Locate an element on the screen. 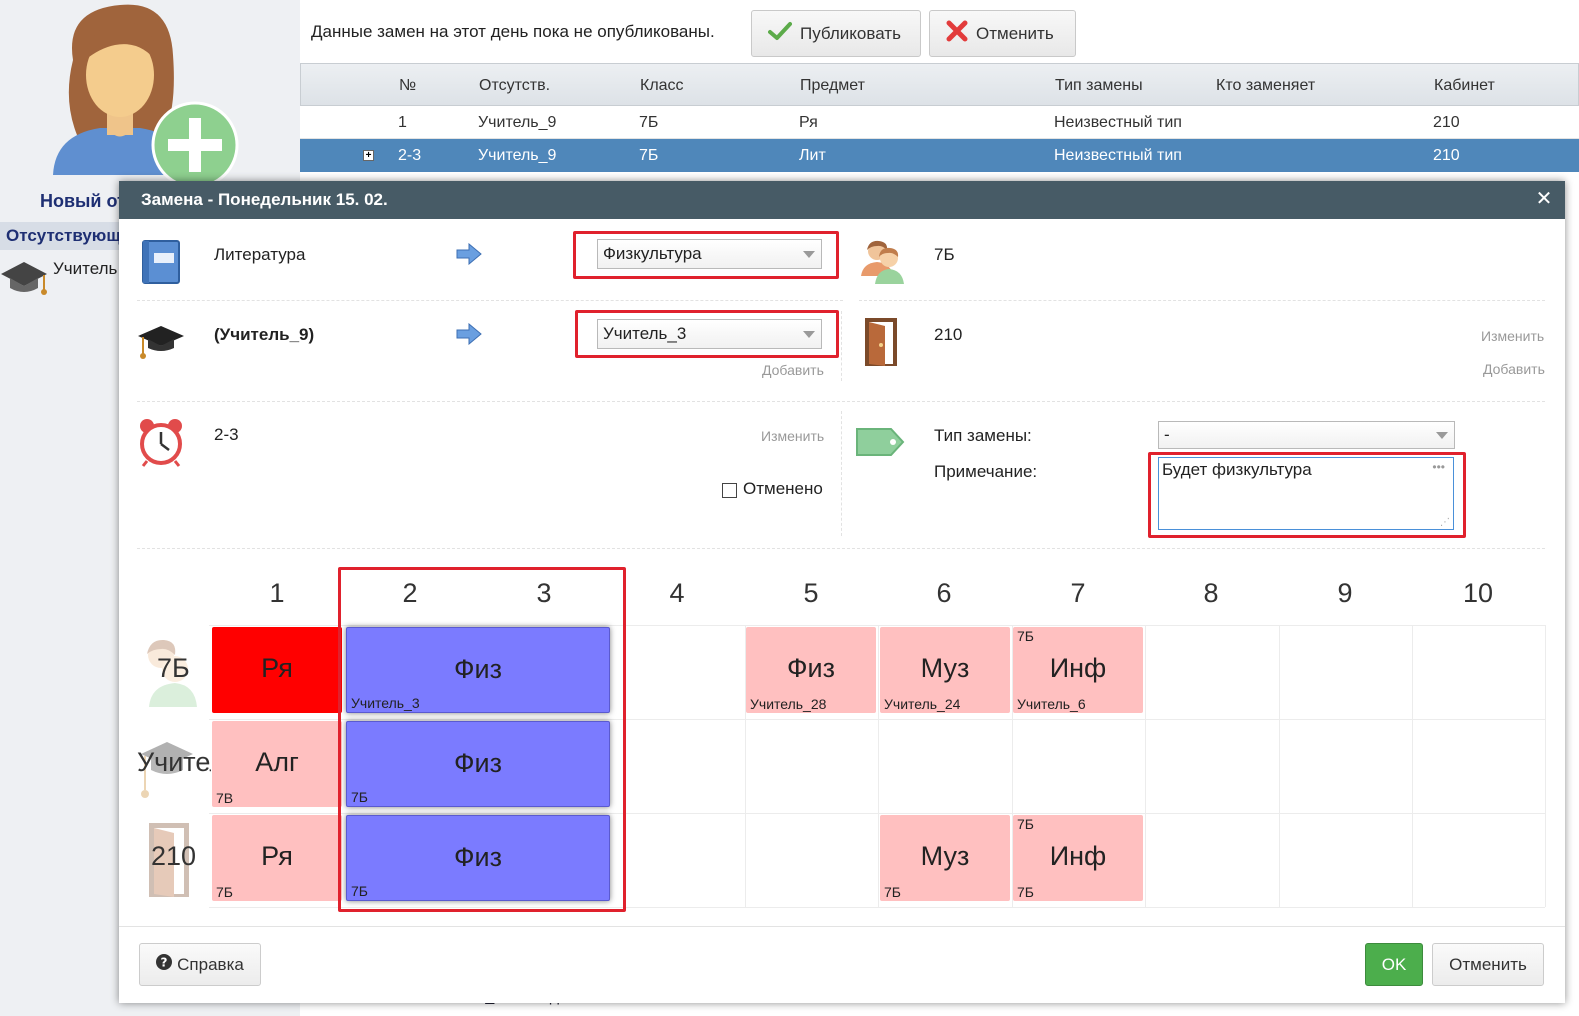 Image resolution: width=1579 pixels, height=1016 pixels. row-label-room: 210 is located at coordinates (174, 856).